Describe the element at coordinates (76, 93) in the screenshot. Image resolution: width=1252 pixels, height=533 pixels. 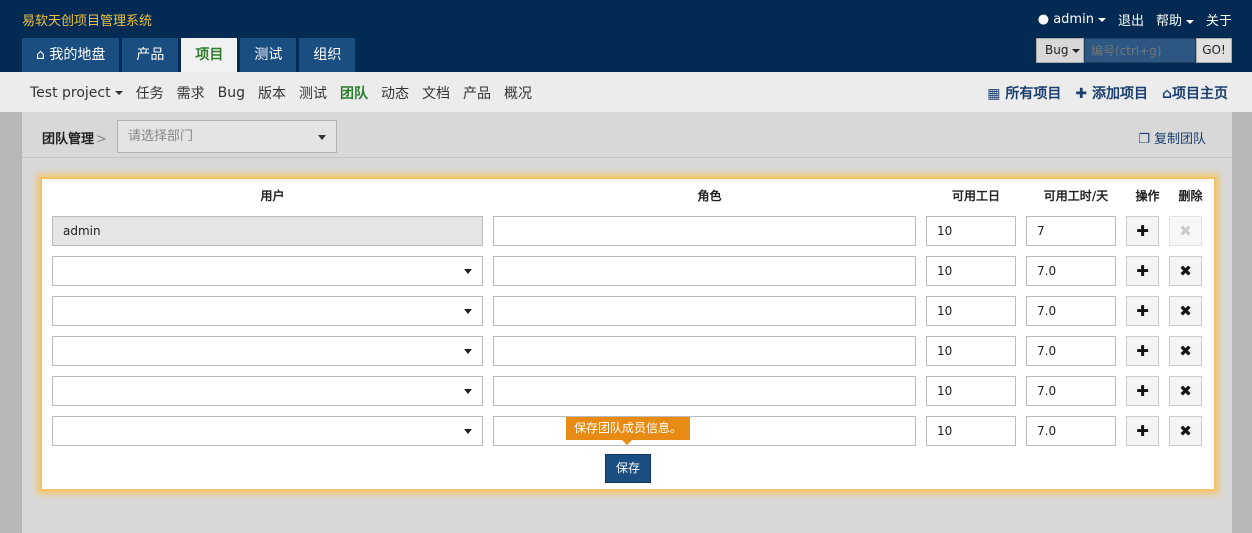
I see `project-switcher: Test project` at that location.